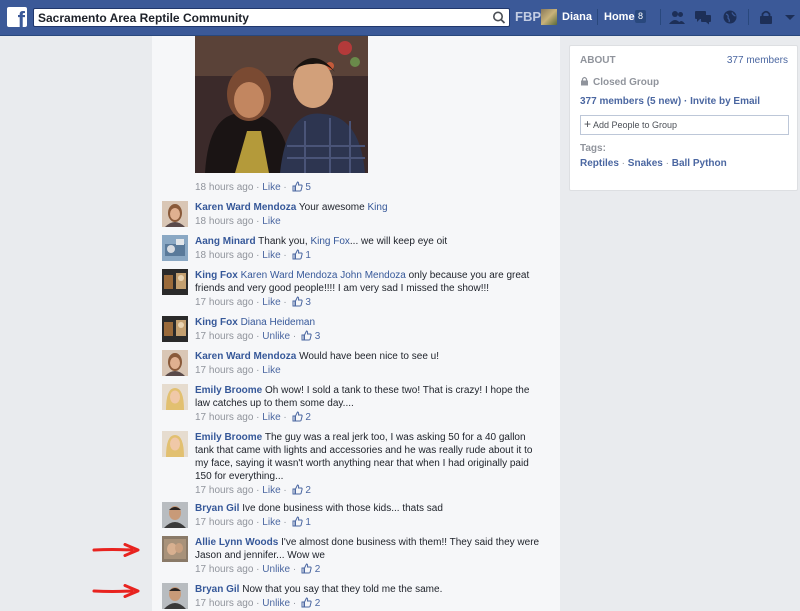  What do you see at coordinates (645, 163) in the screenshot?
I see `tag-snakes: Snakes` at bounding box center [645, 163].